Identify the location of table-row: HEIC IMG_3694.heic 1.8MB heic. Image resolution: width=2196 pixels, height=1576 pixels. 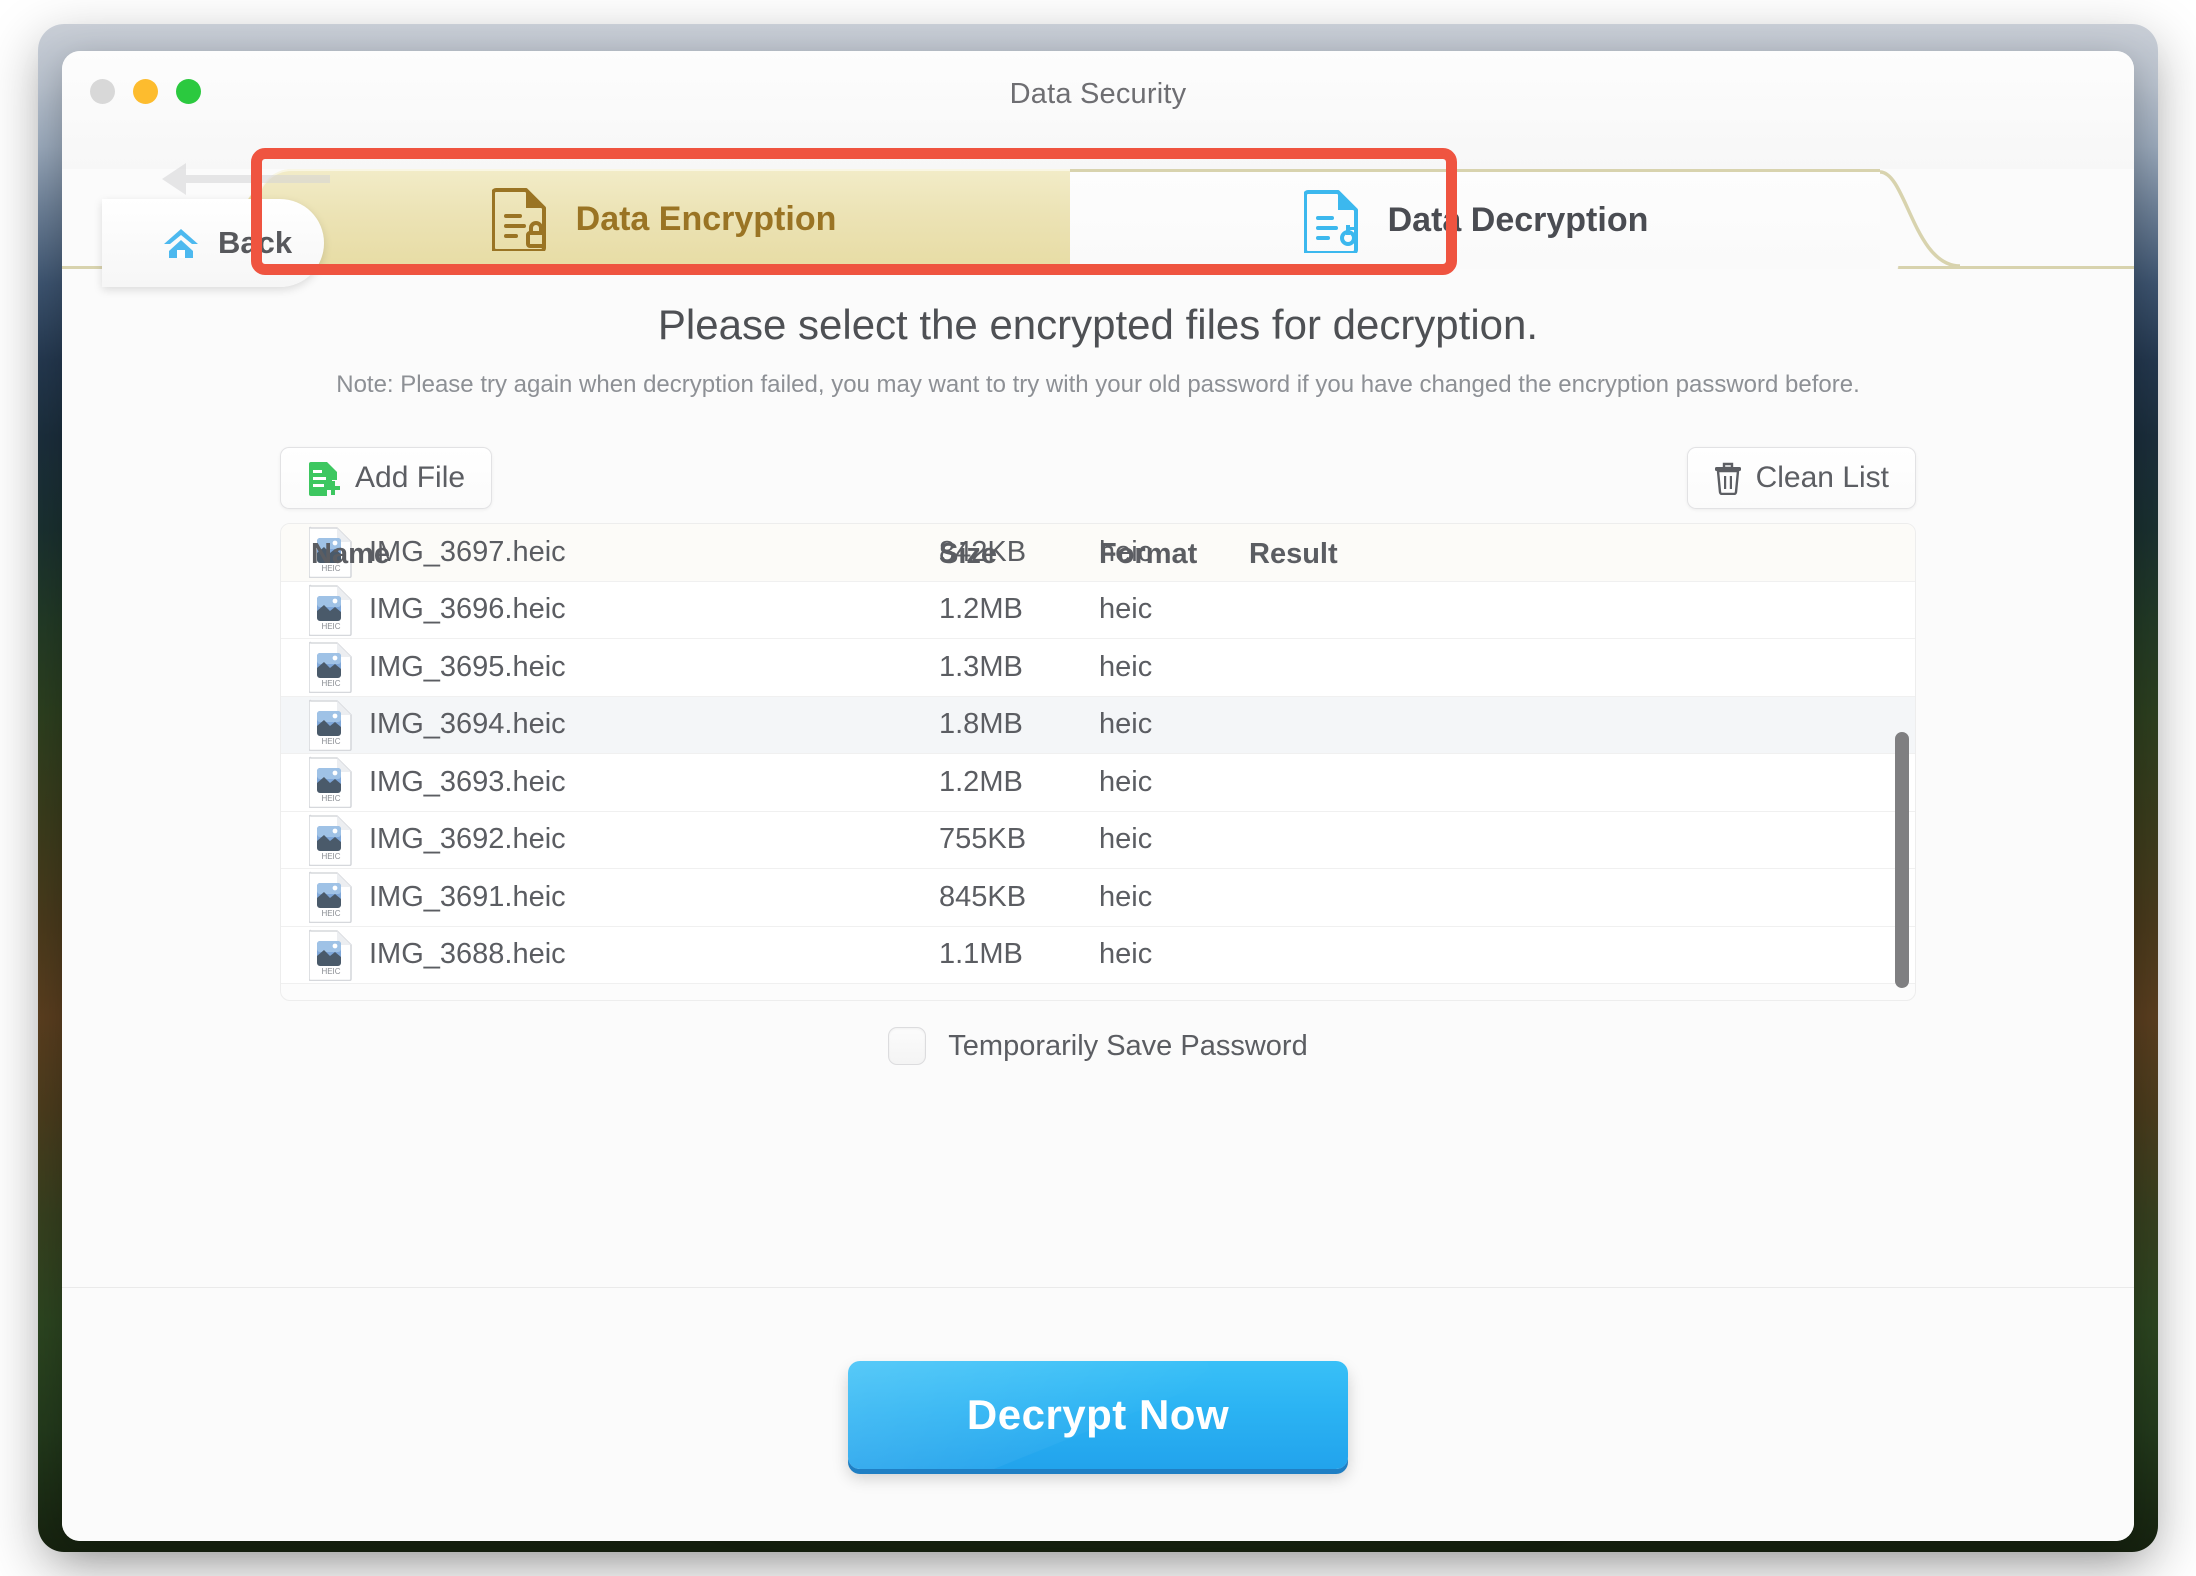
(1098, 725).